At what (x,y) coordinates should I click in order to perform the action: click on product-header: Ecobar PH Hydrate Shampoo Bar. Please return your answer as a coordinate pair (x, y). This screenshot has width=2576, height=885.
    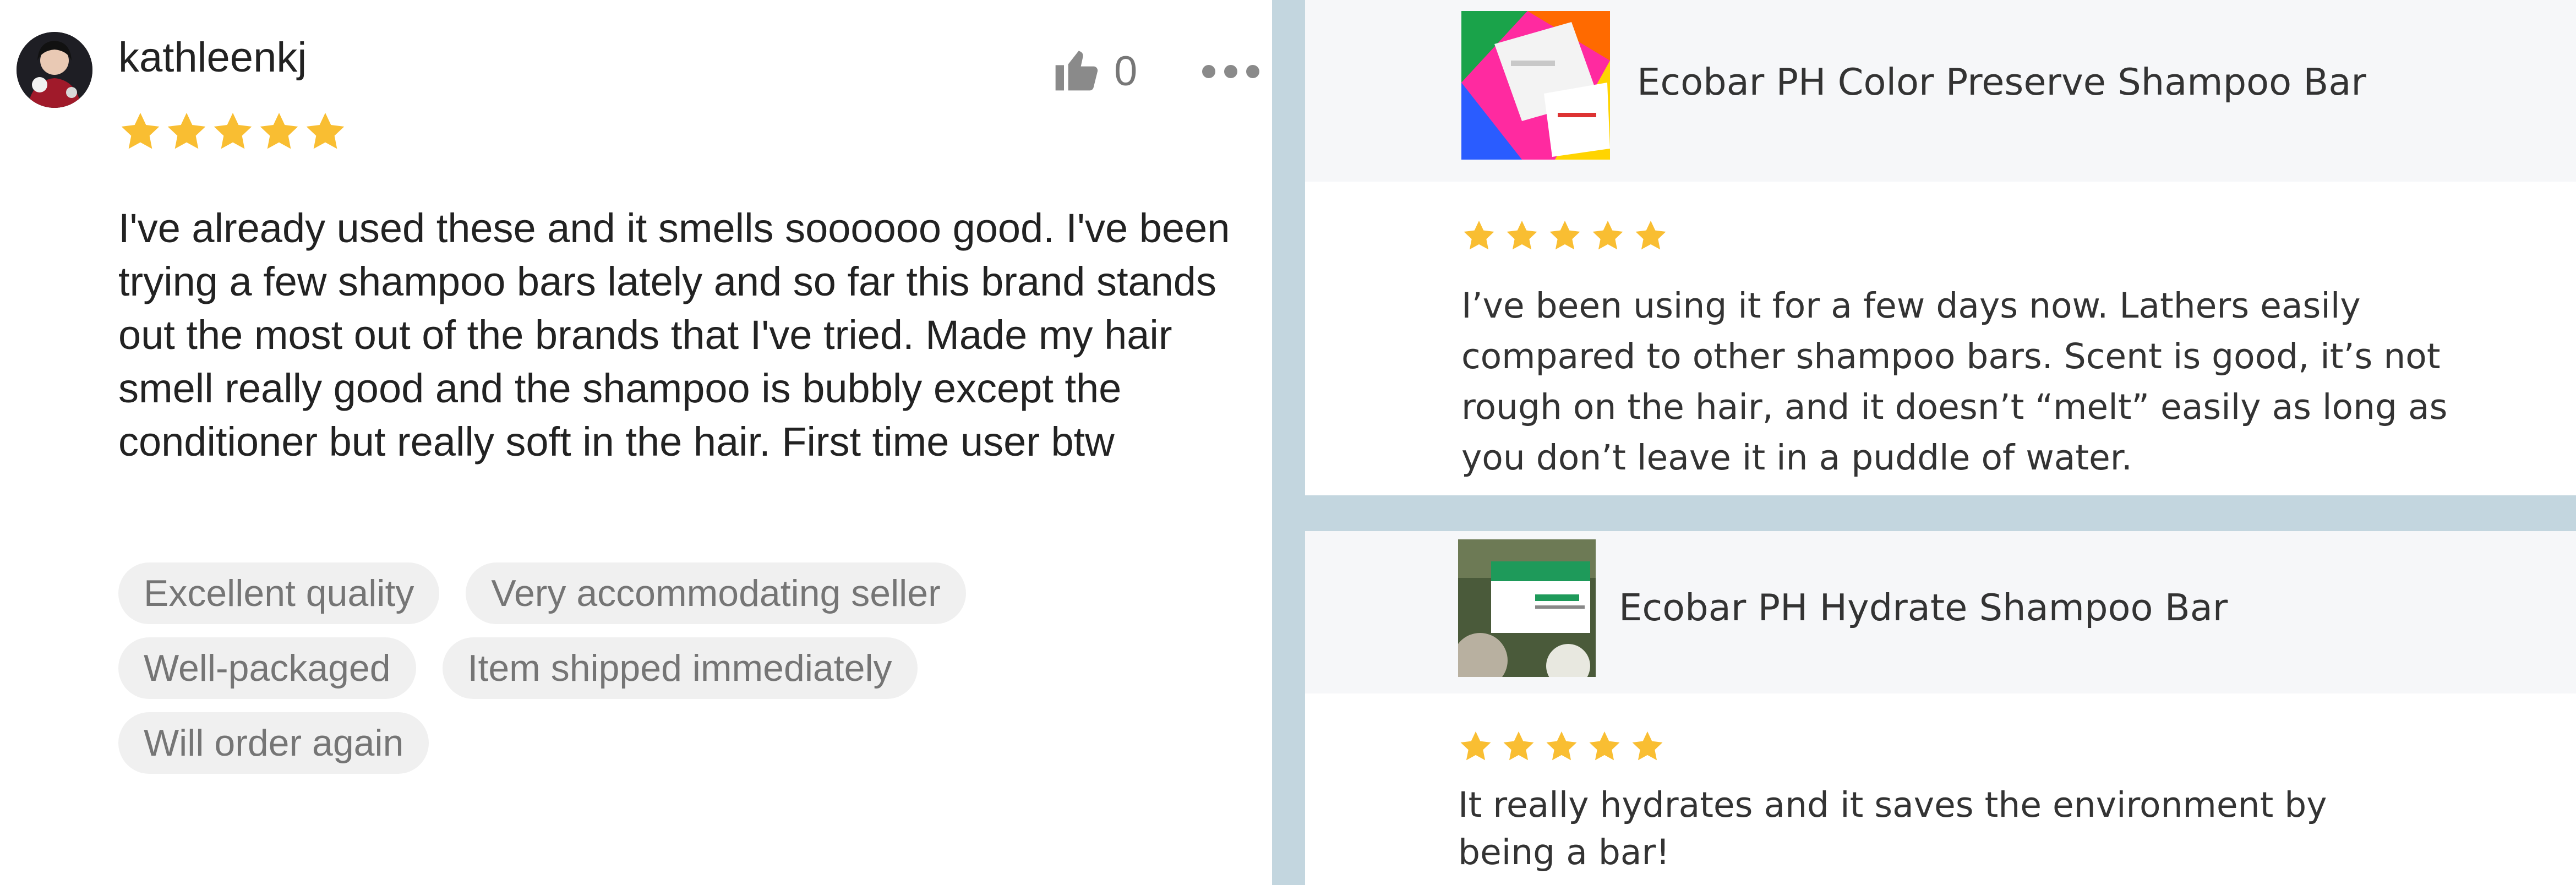
    Looking at the image, I should click on (1940, 612).